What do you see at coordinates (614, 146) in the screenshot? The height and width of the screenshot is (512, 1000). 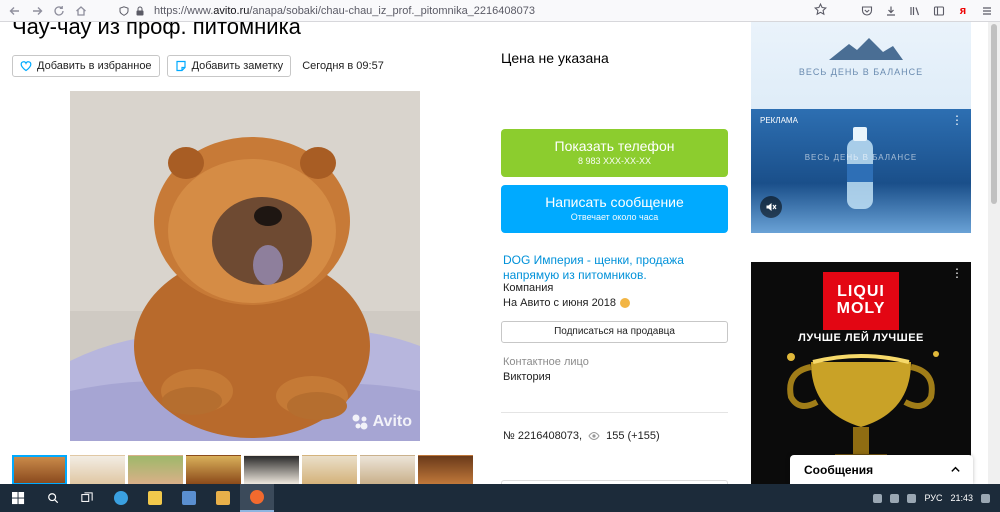 I see `show-phone-label: Показать телефон` at bounding box center [614, 146].